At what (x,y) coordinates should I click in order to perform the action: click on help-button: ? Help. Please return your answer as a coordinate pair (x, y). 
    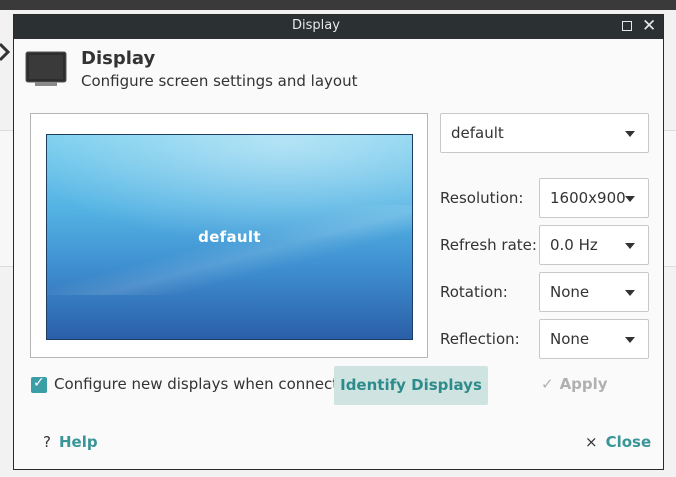
    Looking at the image, I should click on (70, 442).